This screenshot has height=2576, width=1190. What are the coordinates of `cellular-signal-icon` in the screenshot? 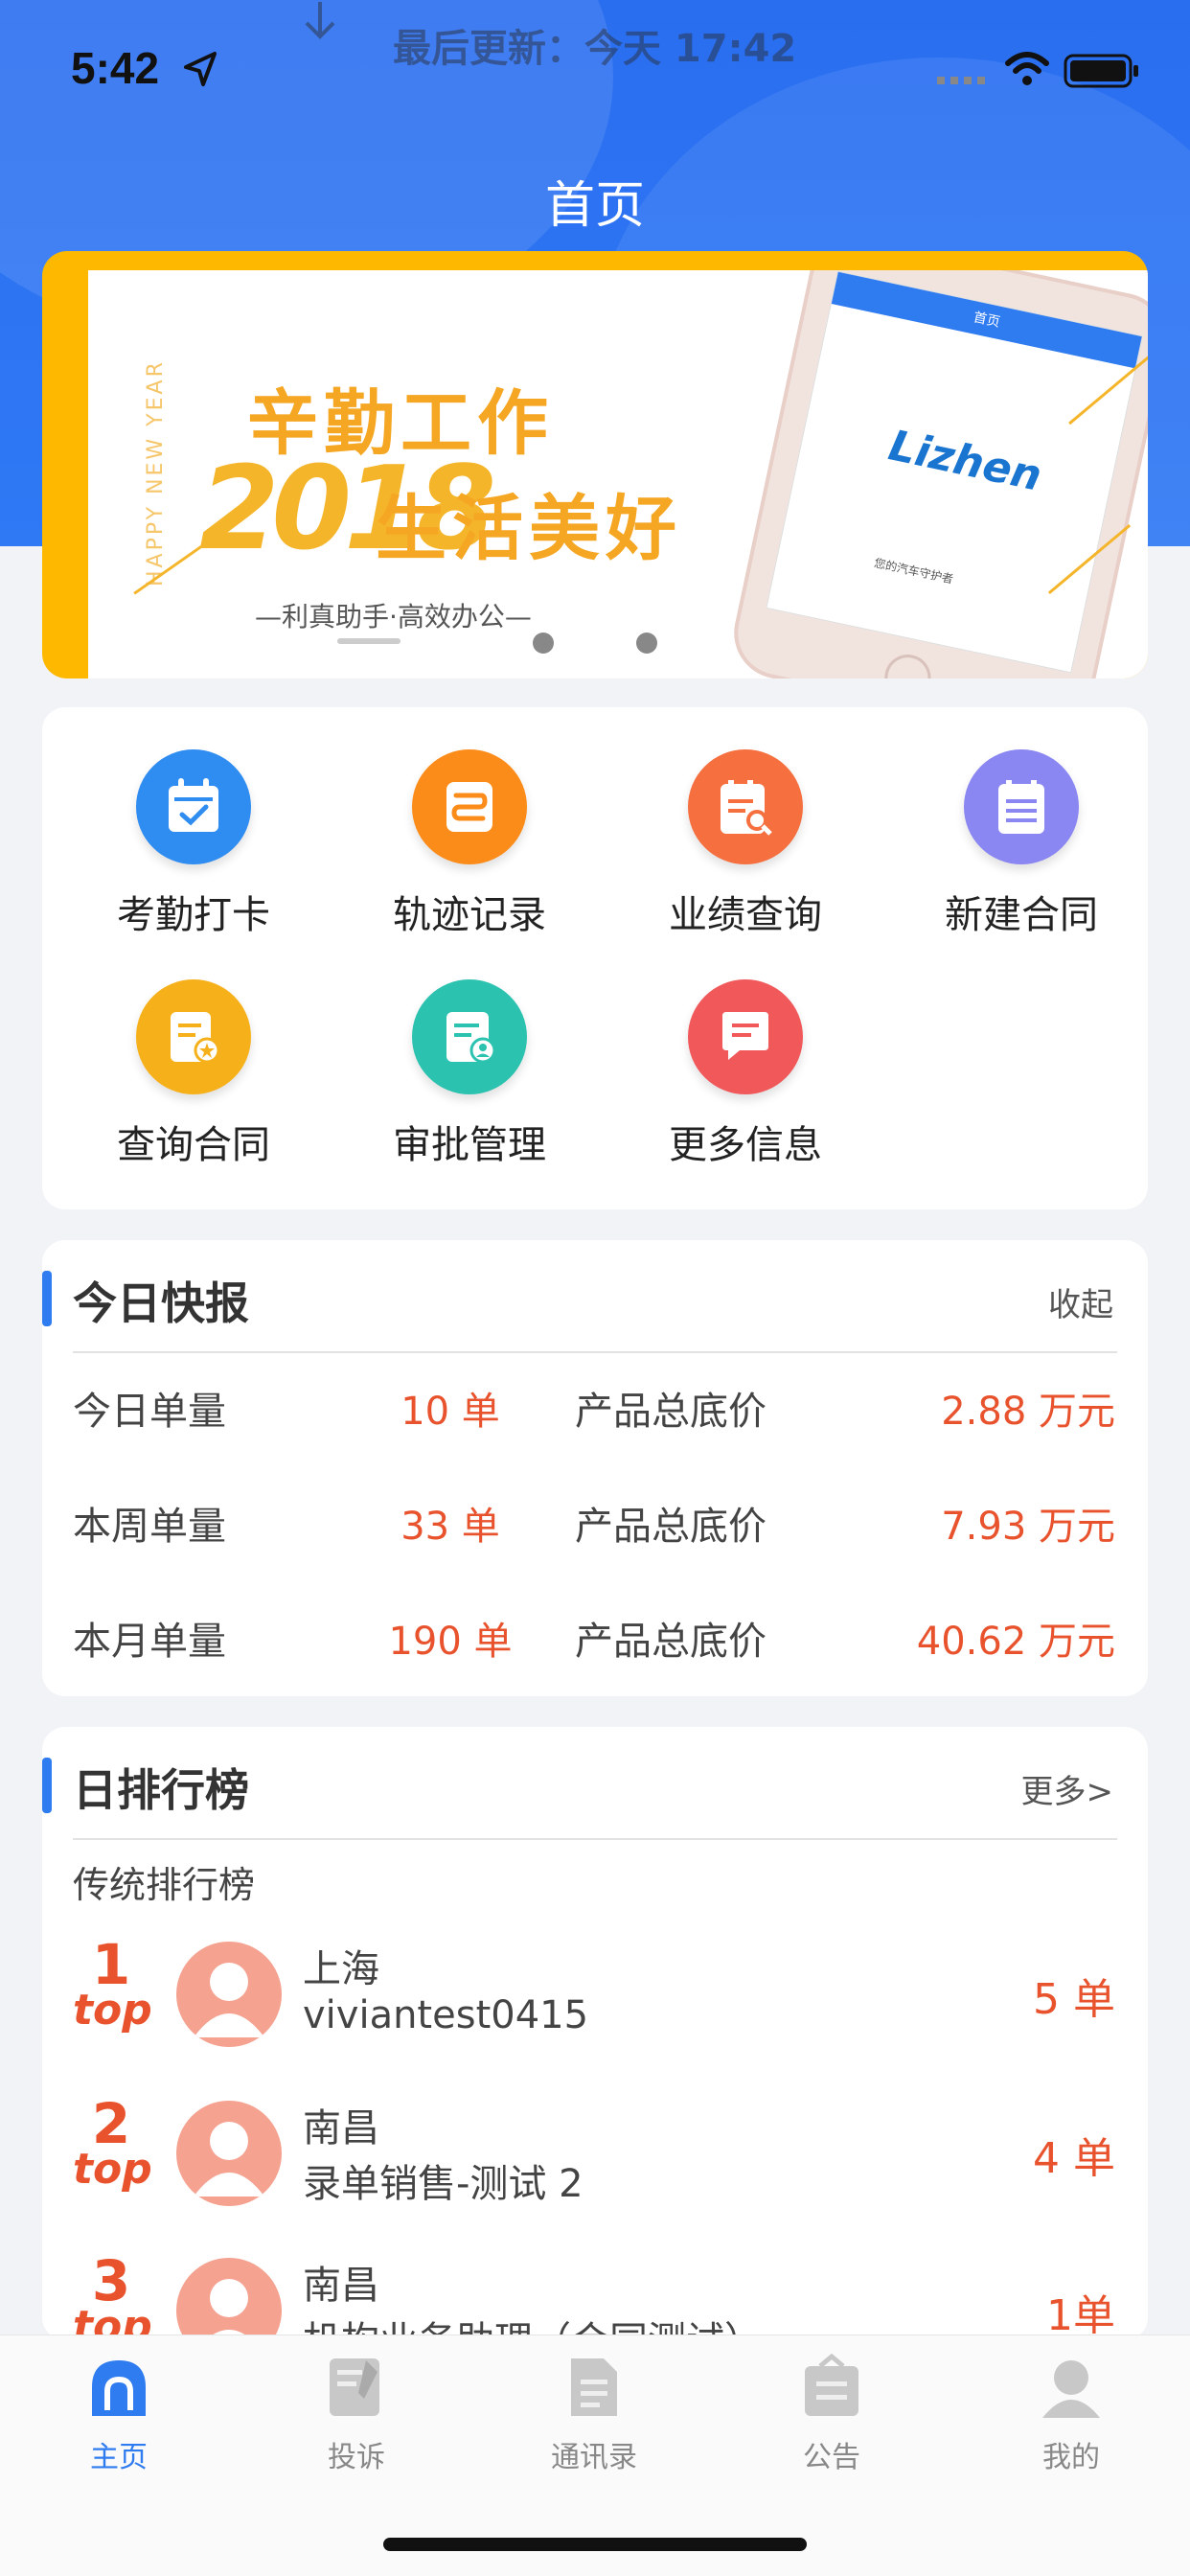 It's located at (961, 80).